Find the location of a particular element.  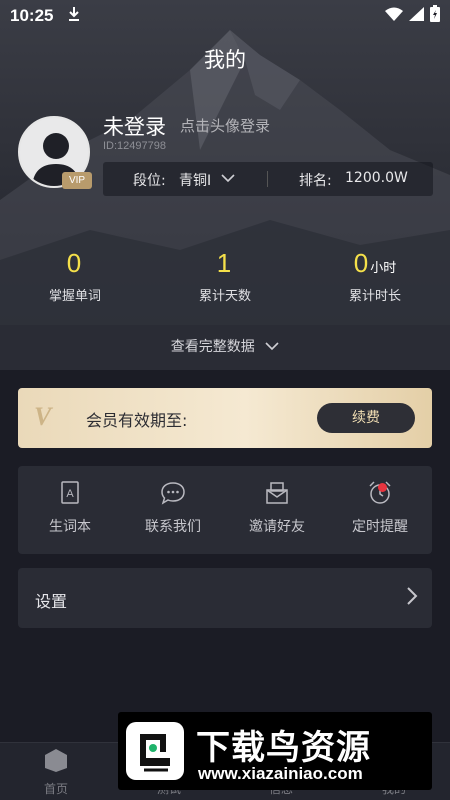

settings-label: 设置 is located at coordinates (51, 601).